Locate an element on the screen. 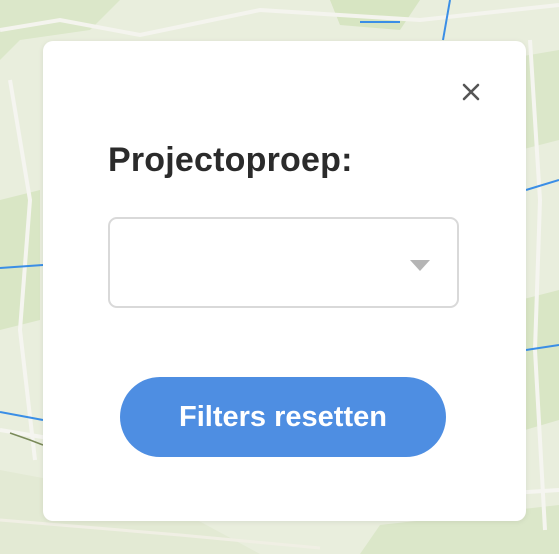 The width and height of the screenshot is (559, 554). chevron-down-icon is located at coordinates (420, 265).